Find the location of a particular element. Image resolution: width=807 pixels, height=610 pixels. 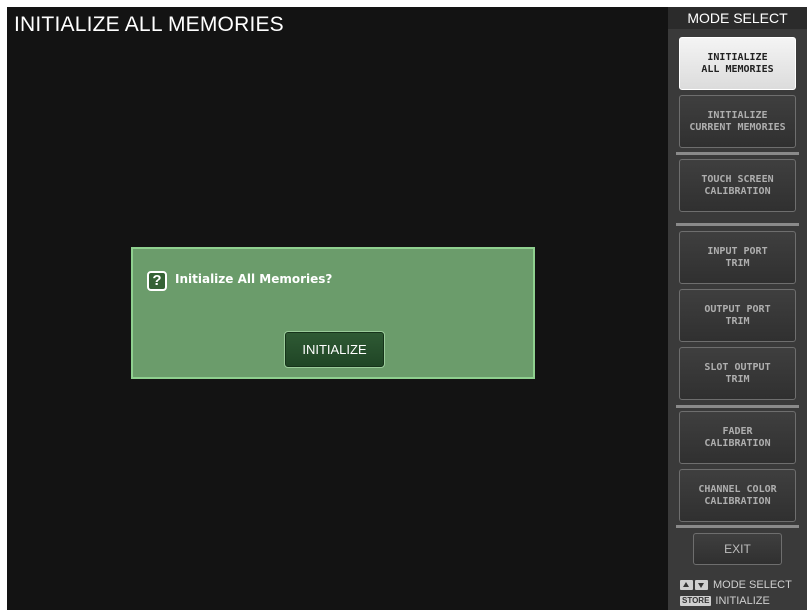

store-key-icon: STORE is located at coordinates (696, 601).